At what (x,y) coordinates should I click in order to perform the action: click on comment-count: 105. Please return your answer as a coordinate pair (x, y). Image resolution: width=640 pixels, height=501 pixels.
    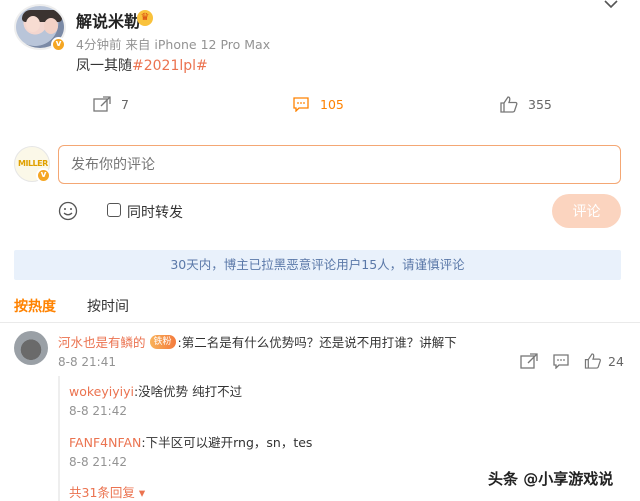
    Looking at the image, I should click on (332, 104).